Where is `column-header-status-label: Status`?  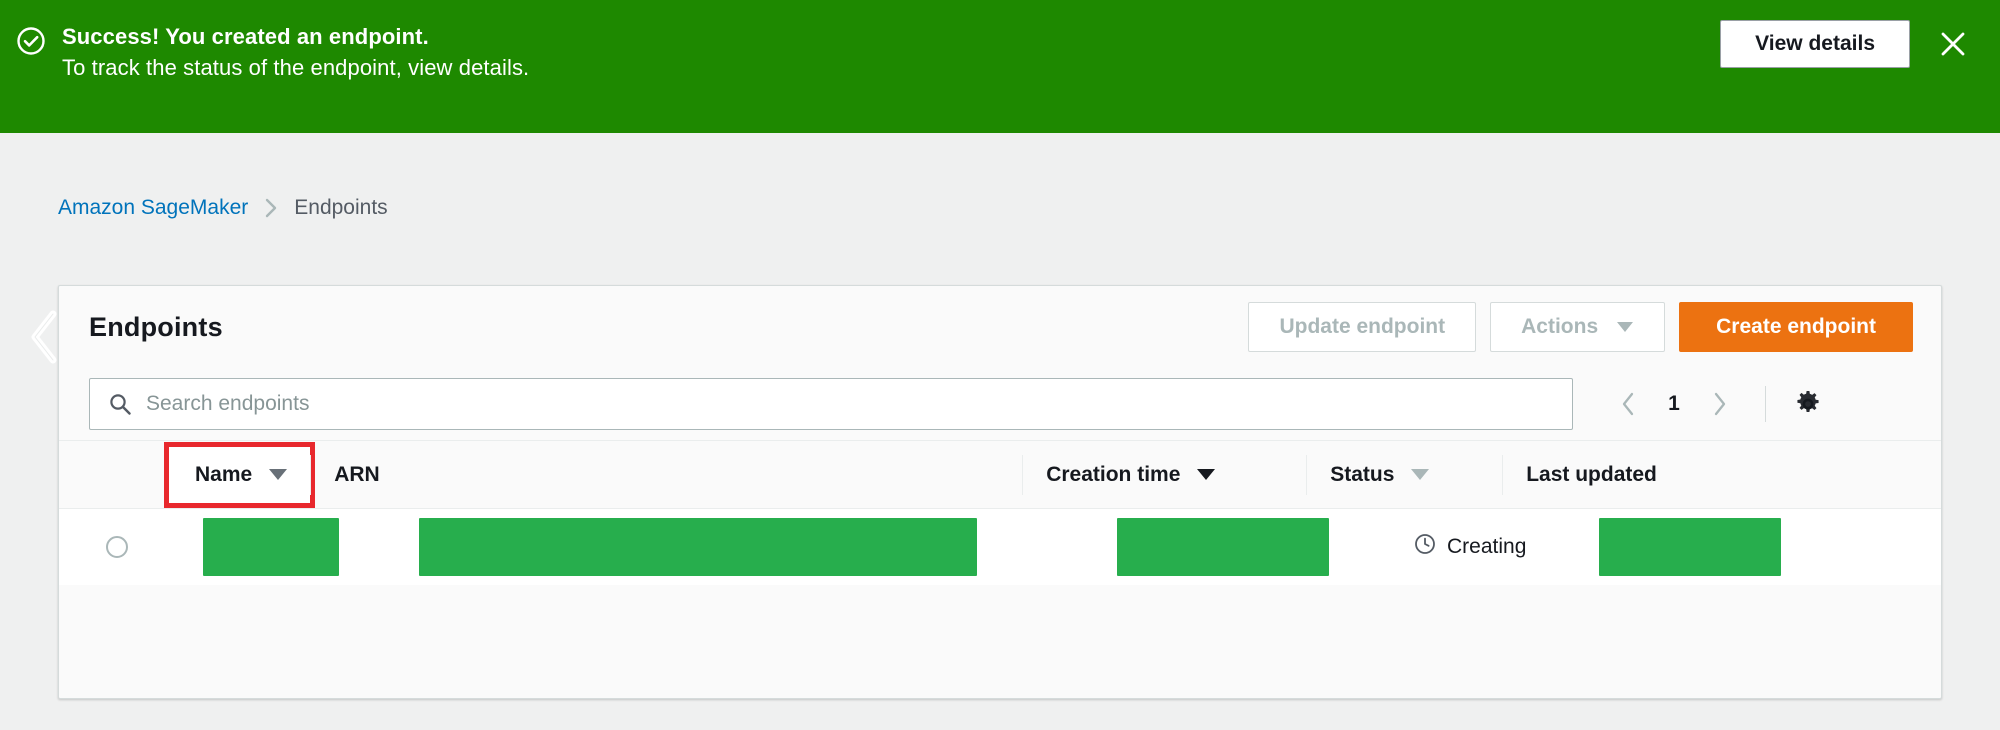 column-header-status-label: Status is located at coordinates (1362, 474).